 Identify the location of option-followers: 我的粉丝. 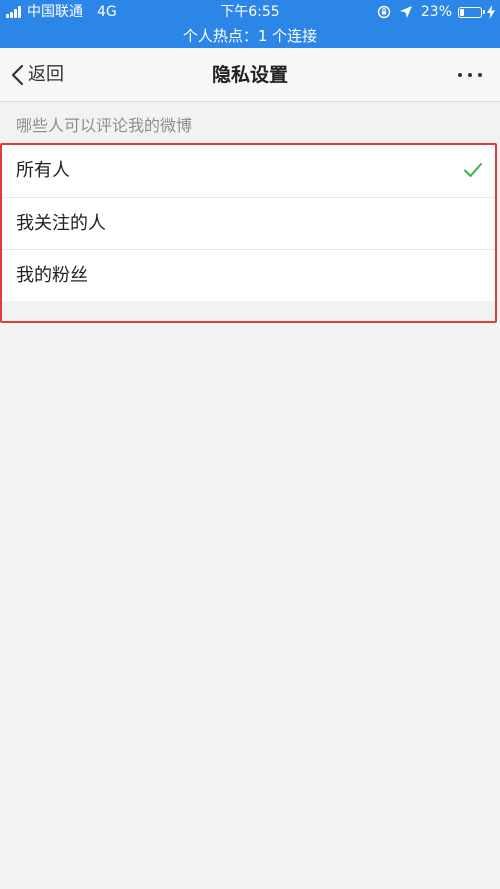
(248, 275).